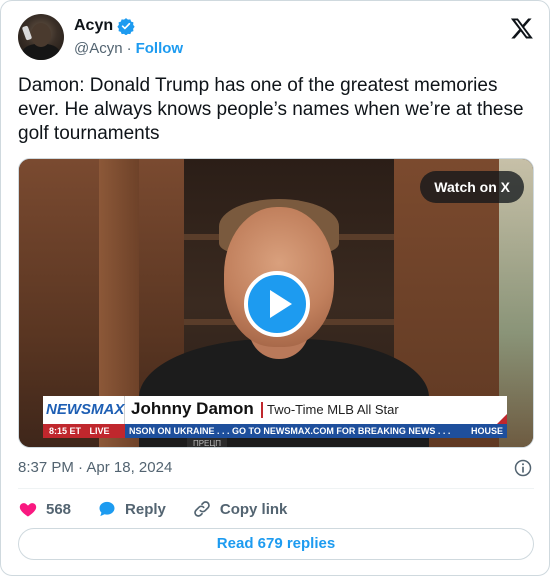 The height and width of the screenshot is (576, 550). What do you see at coordinates (107, 509) in the screenshot?
I see `reply-bubble-icon` at bounding box center [107, 509].